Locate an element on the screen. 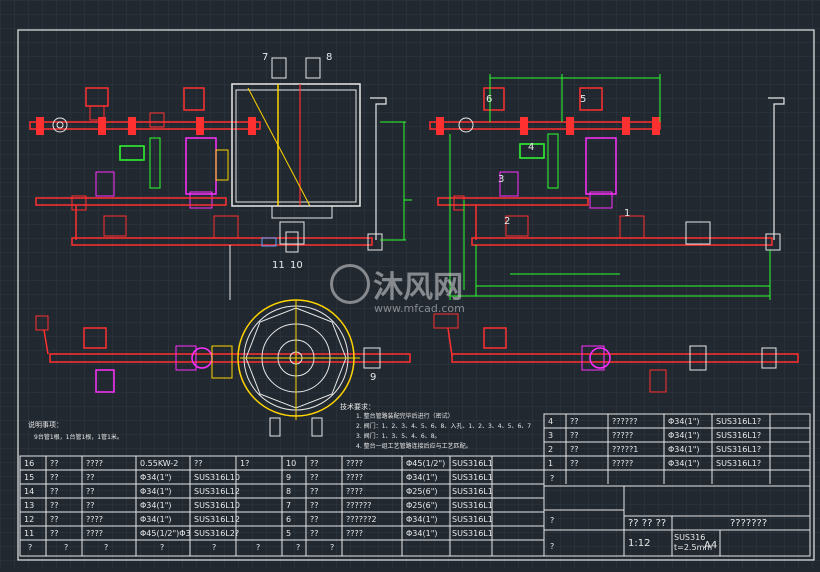 The height and width of the screenshot is (572, 820). table-cell: 11 is located at coordinates (29, 533).